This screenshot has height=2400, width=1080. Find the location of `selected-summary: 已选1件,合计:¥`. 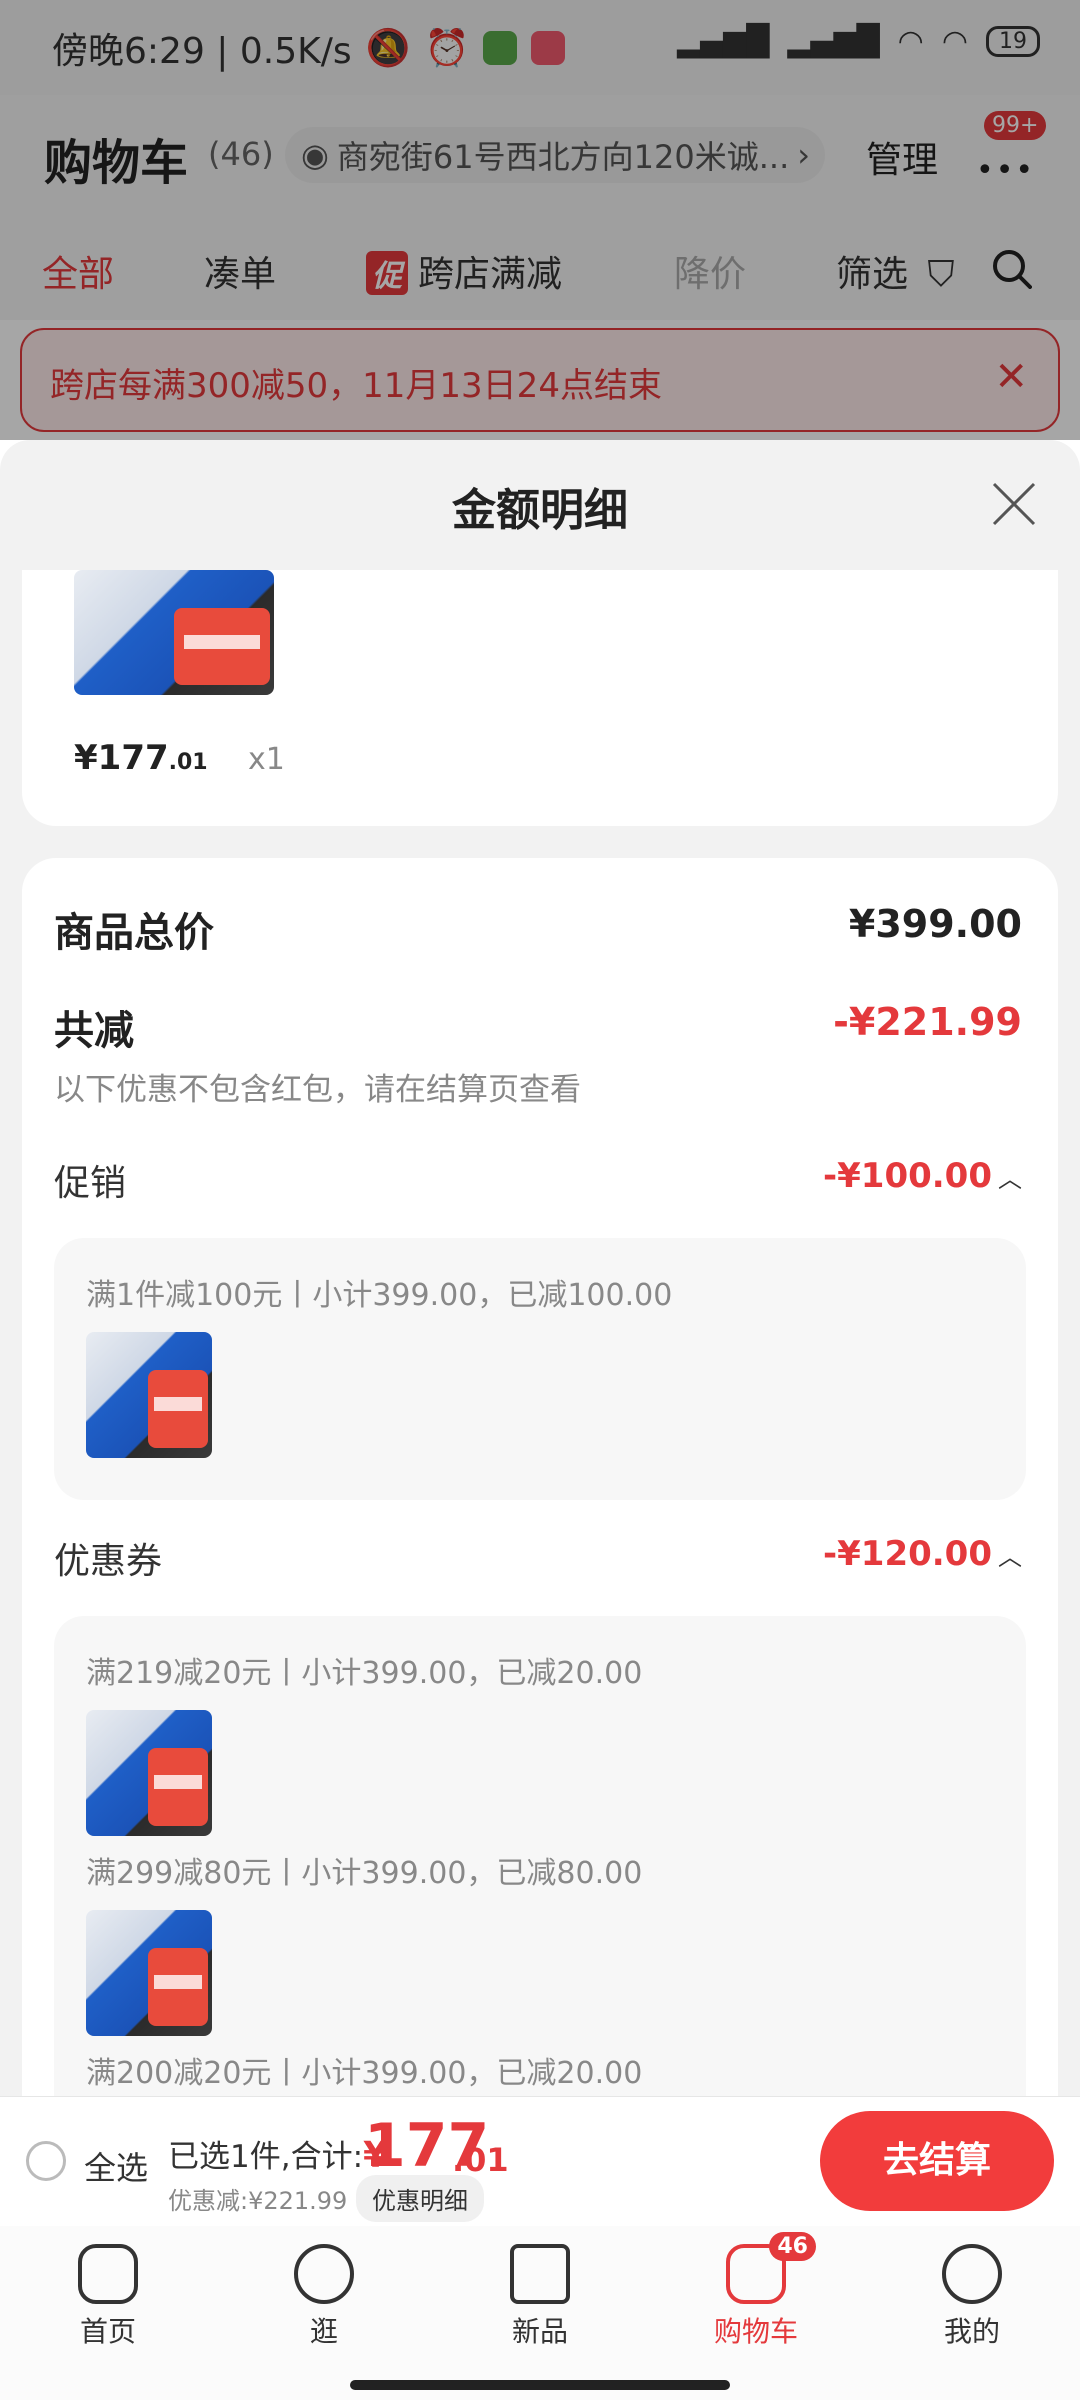

selected-summary: 已选1件,合计:¥ is located at coordinates (278, 2153).